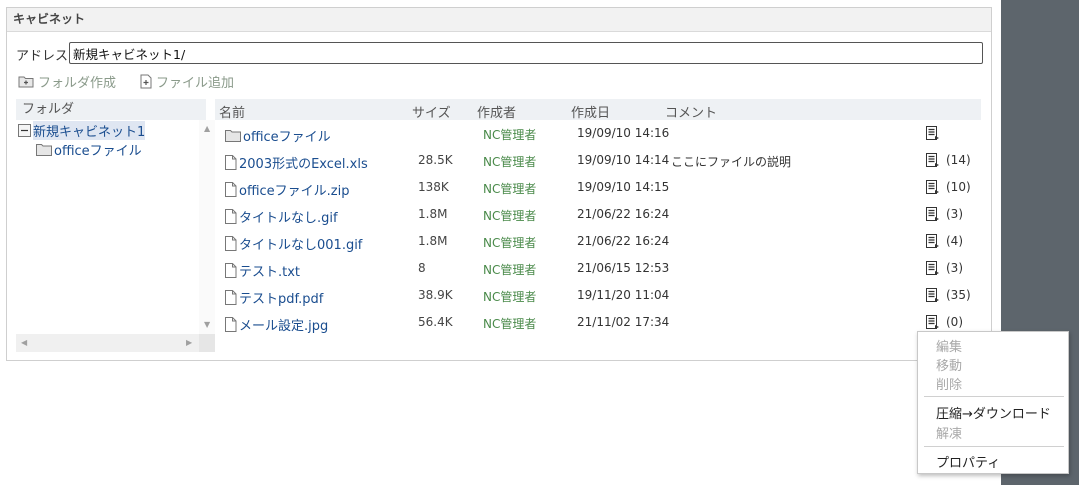  Describe the element at coordinates (691, 111) in the screenshot. I see `column-comment: コメント` at that location.